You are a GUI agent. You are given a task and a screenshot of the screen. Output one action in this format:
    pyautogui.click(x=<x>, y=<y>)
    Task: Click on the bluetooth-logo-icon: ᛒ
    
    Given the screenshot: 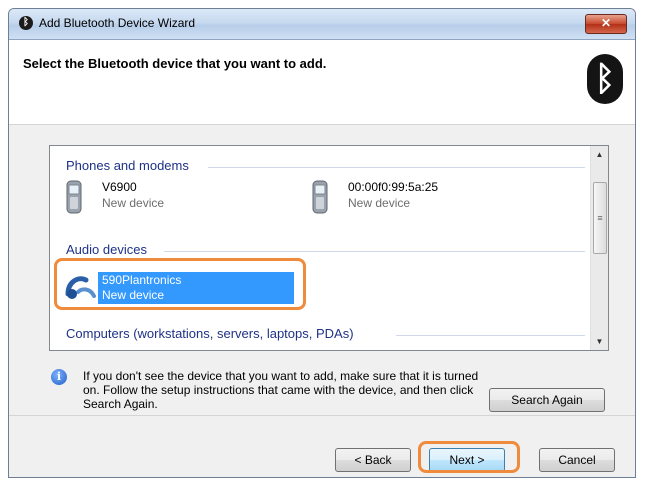 What is the action you would take?
    pyautogui.click(x=605, y=79)
    